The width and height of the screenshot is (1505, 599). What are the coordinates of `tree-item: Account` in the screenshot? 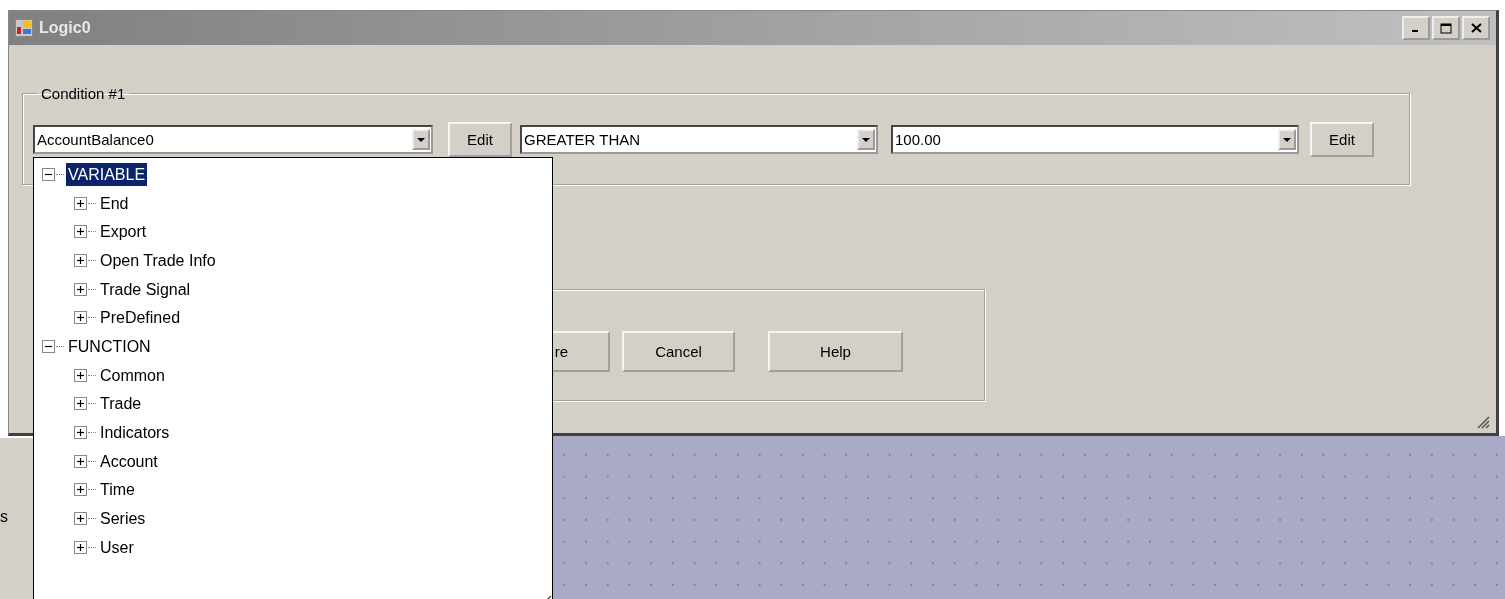 It's located at (129, 461).